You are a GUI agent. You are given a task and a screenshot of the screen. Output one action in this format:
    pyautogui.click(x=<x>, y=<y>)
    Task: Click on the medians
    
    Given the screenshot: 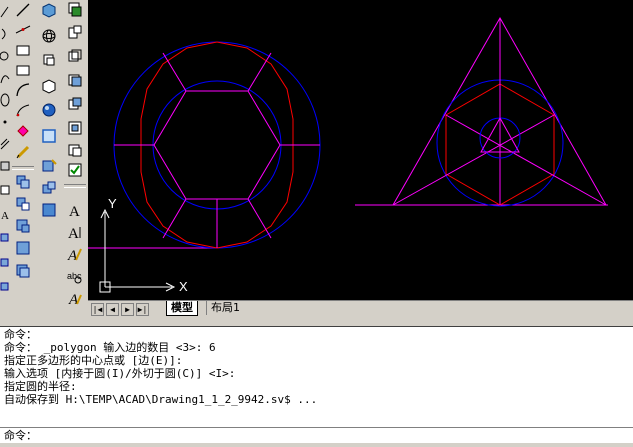 What is the action you would take?
    pyautogui.click(x=499, y=112)
    